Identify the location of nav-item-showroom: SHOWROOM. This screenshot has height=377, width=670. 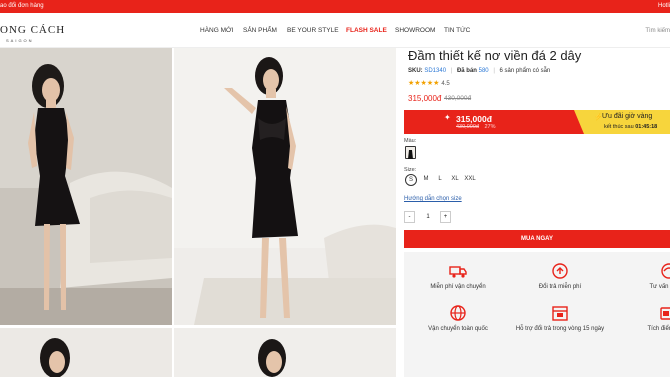
(415, 30).